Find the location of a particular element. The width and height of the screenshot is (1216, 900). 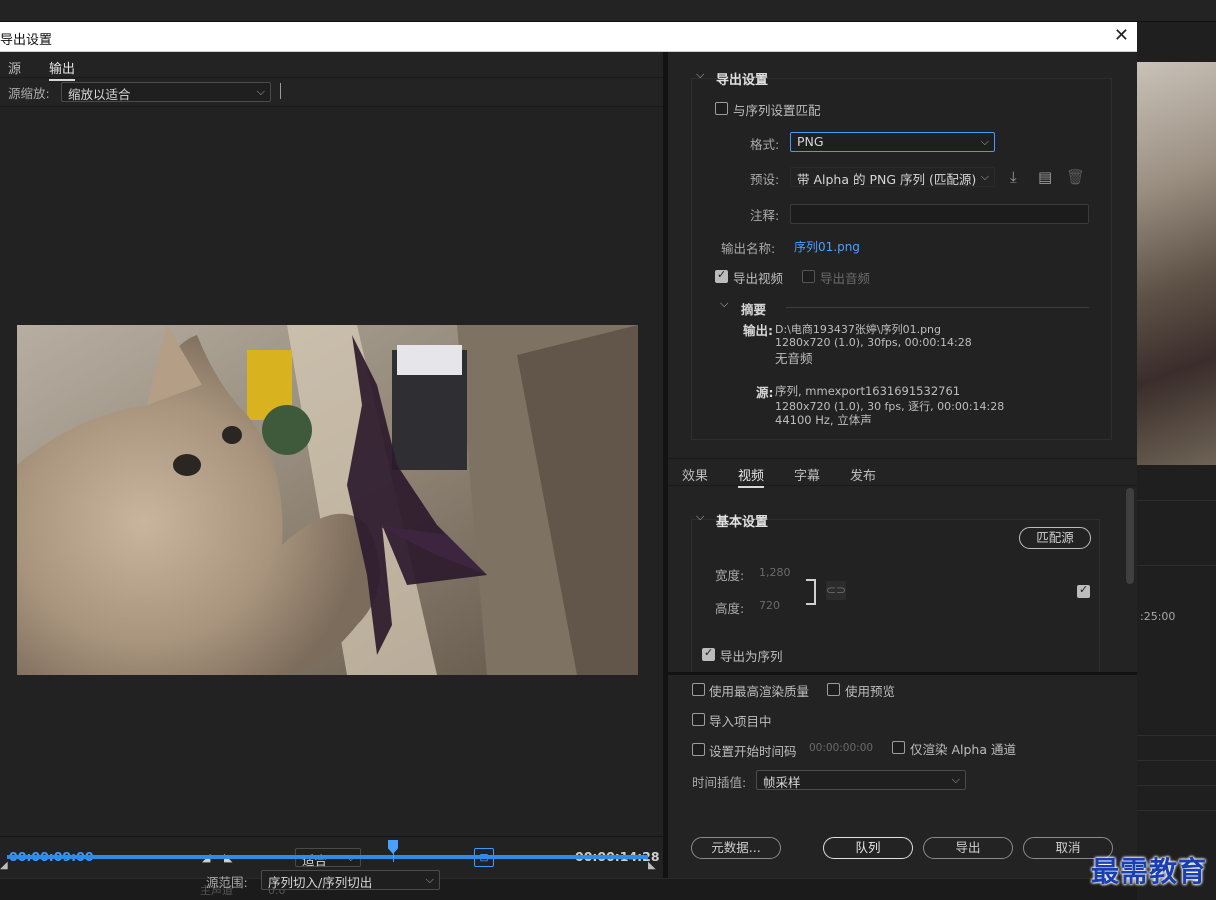

background-program-monitor-image is located at coordinates (1176, 263).